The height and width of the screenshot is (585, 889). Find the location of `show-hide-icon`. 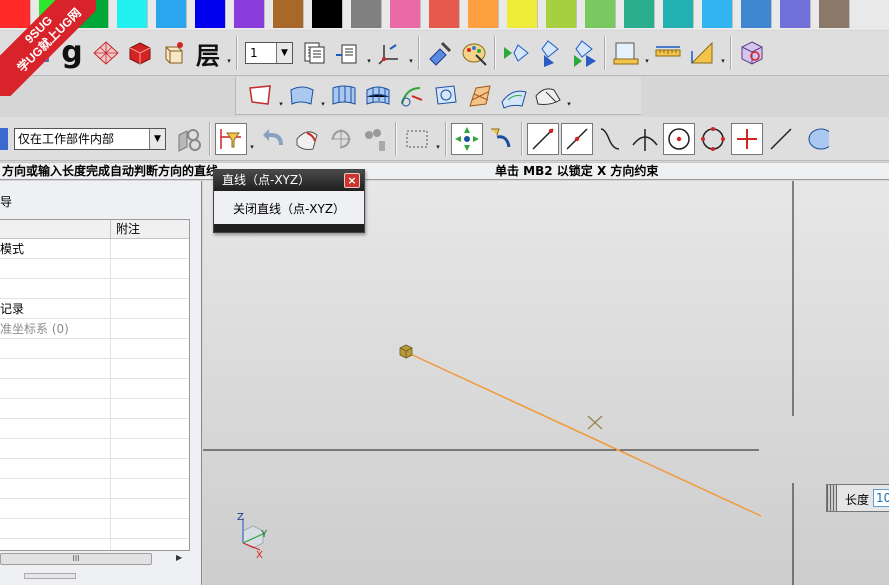

show-hide-icon is located at coordinates (516, 53).